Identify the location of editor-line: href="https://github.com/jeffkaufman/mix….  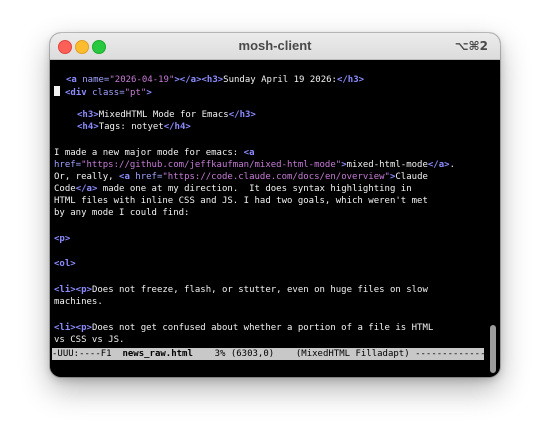
(254, 165).